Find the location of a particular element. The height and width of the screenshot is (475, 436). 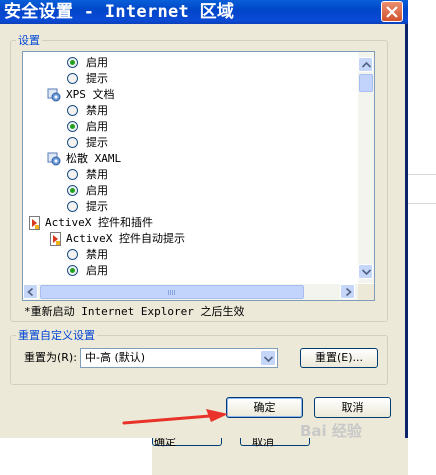

scroll-up-button is located at coordinates (365, 64).